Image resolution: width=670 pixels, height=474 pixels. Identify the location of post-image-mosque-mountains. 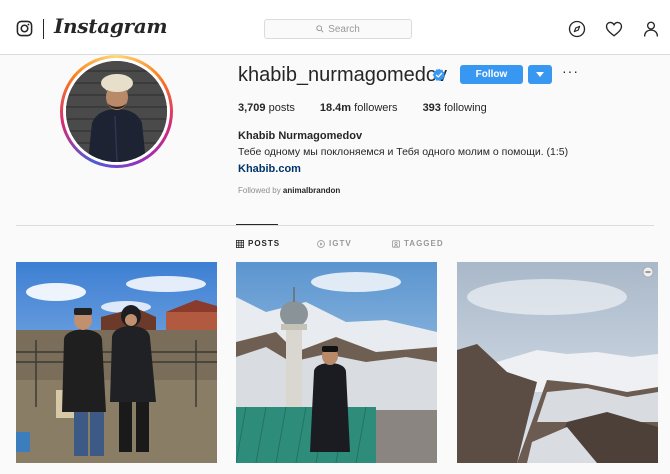
(336, 362).